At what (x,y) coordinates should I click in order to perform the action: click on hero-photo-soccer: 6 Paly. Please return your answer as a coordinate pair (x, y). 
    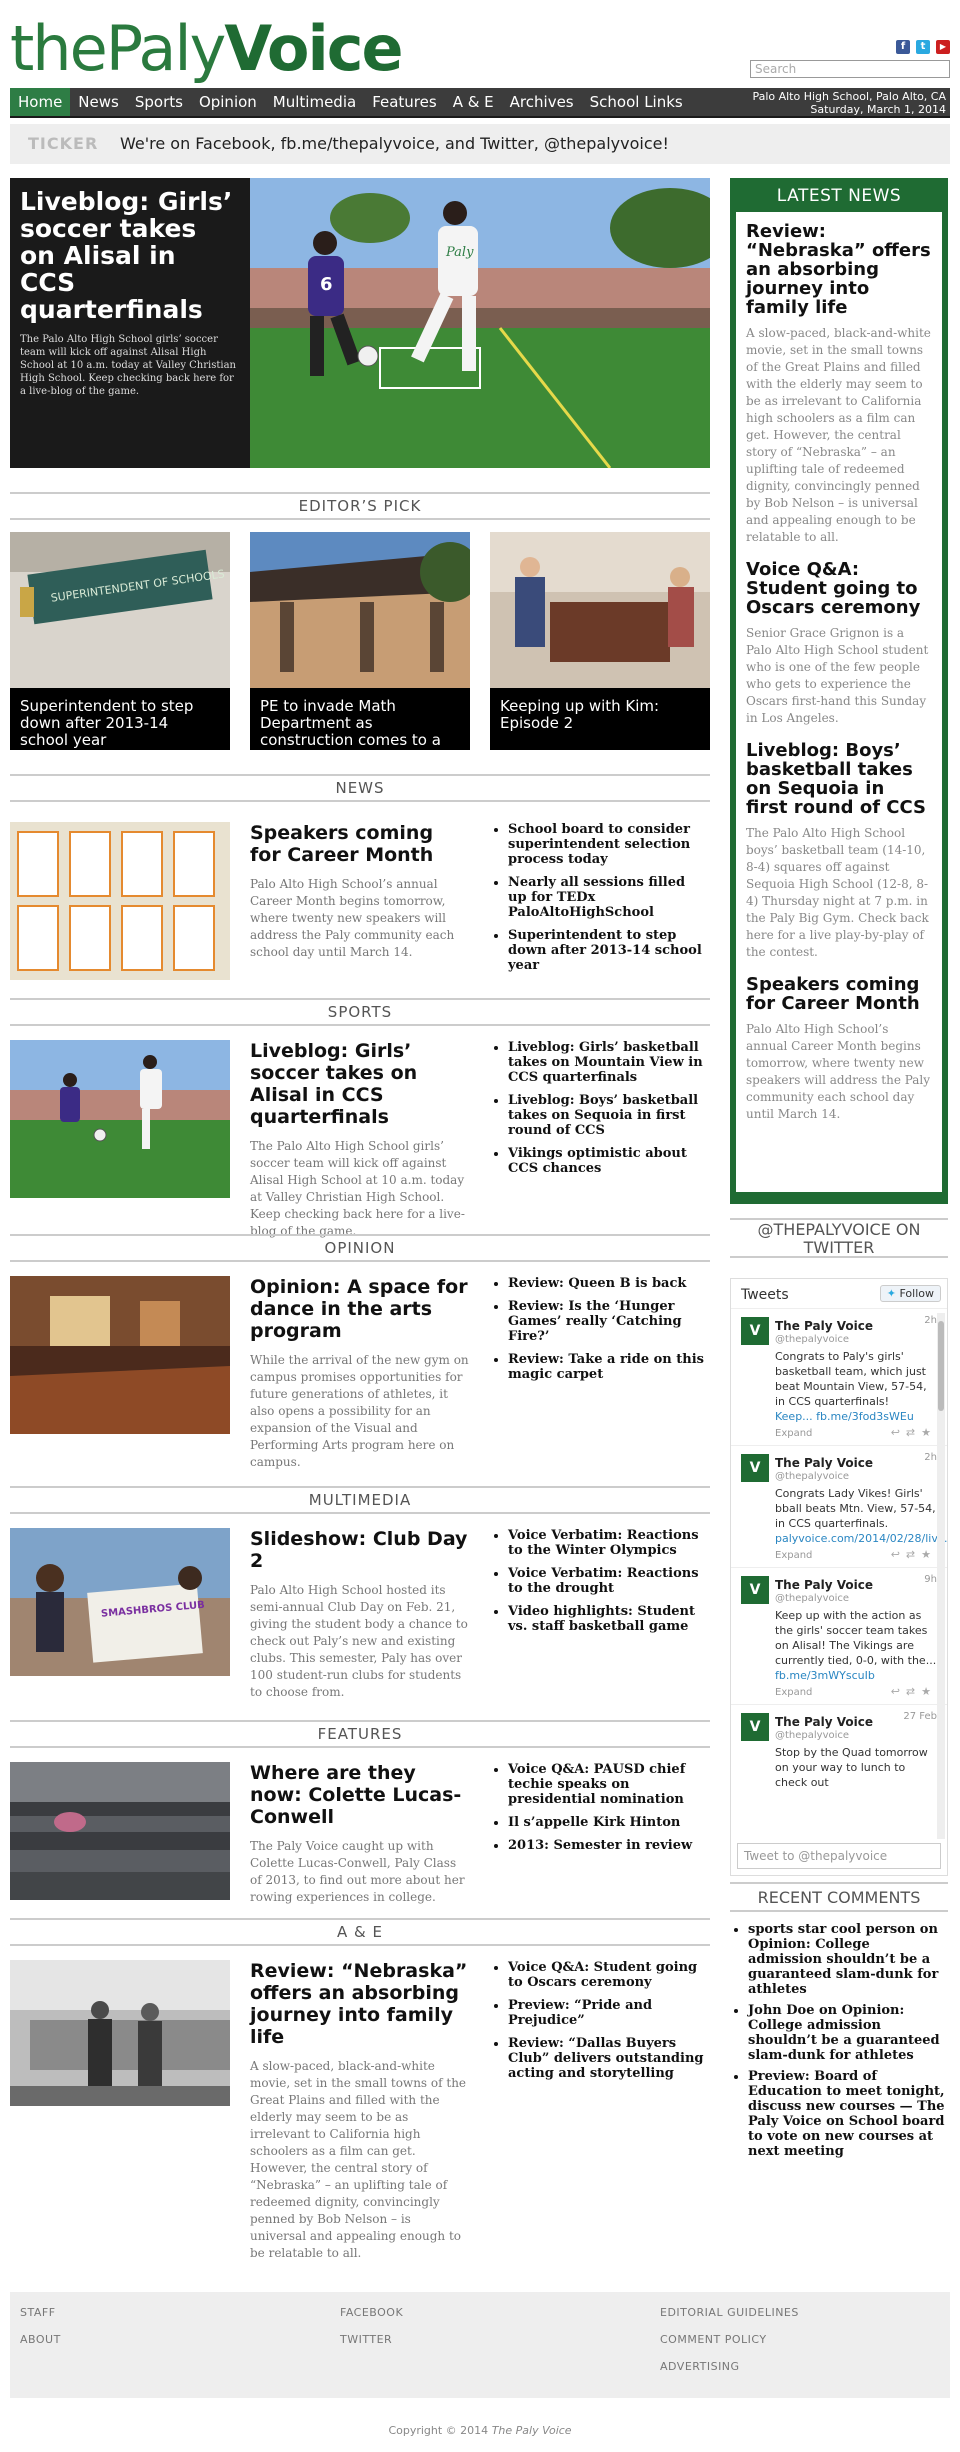
    Looking at the image, I should click on (480, 323).